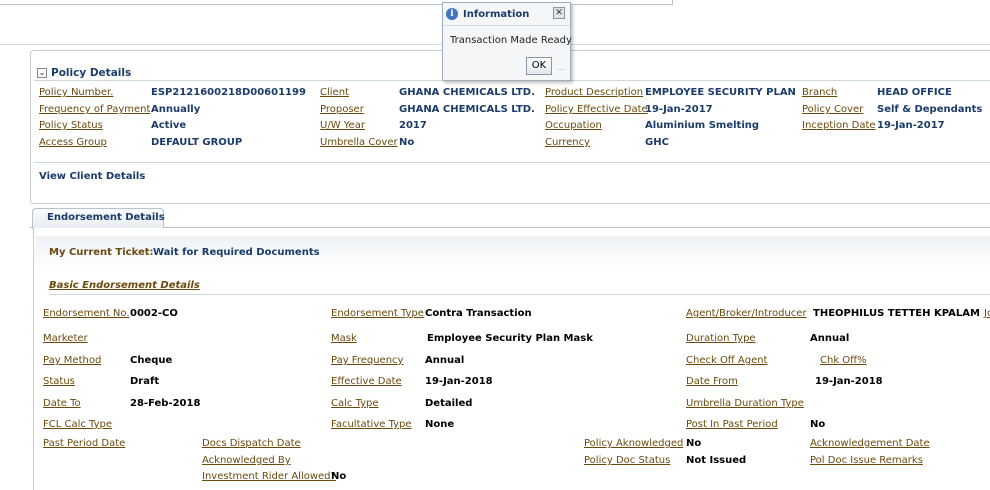 This screenshot has width=990, height=490. What do you see at coordinates (269, 476) in the screenshot?
I see `investment-rider-label: Investment Rider Allowed?` at bounding box center [269, 476].